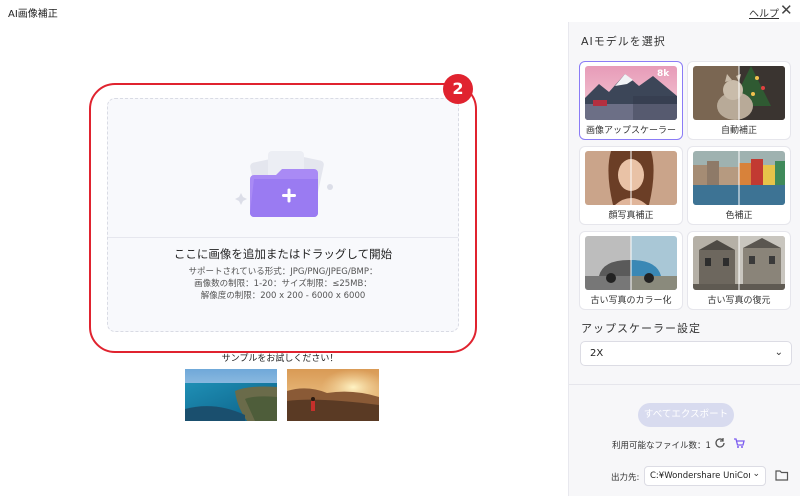  I want to click on output-label: 出力先:, so click(625, 478).